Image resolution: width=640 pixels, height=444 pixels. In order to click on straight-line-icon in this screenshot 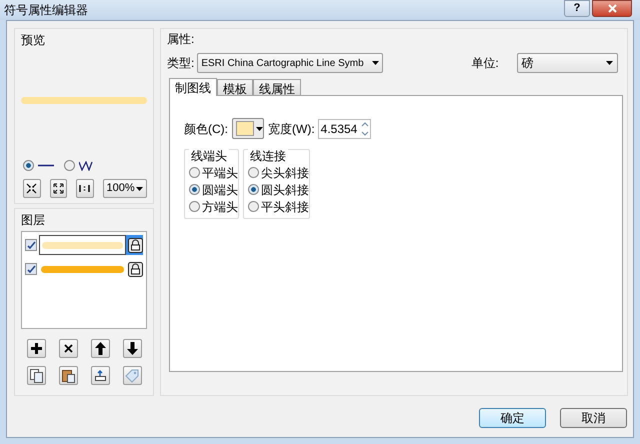, I will do `click(46, 165)`.